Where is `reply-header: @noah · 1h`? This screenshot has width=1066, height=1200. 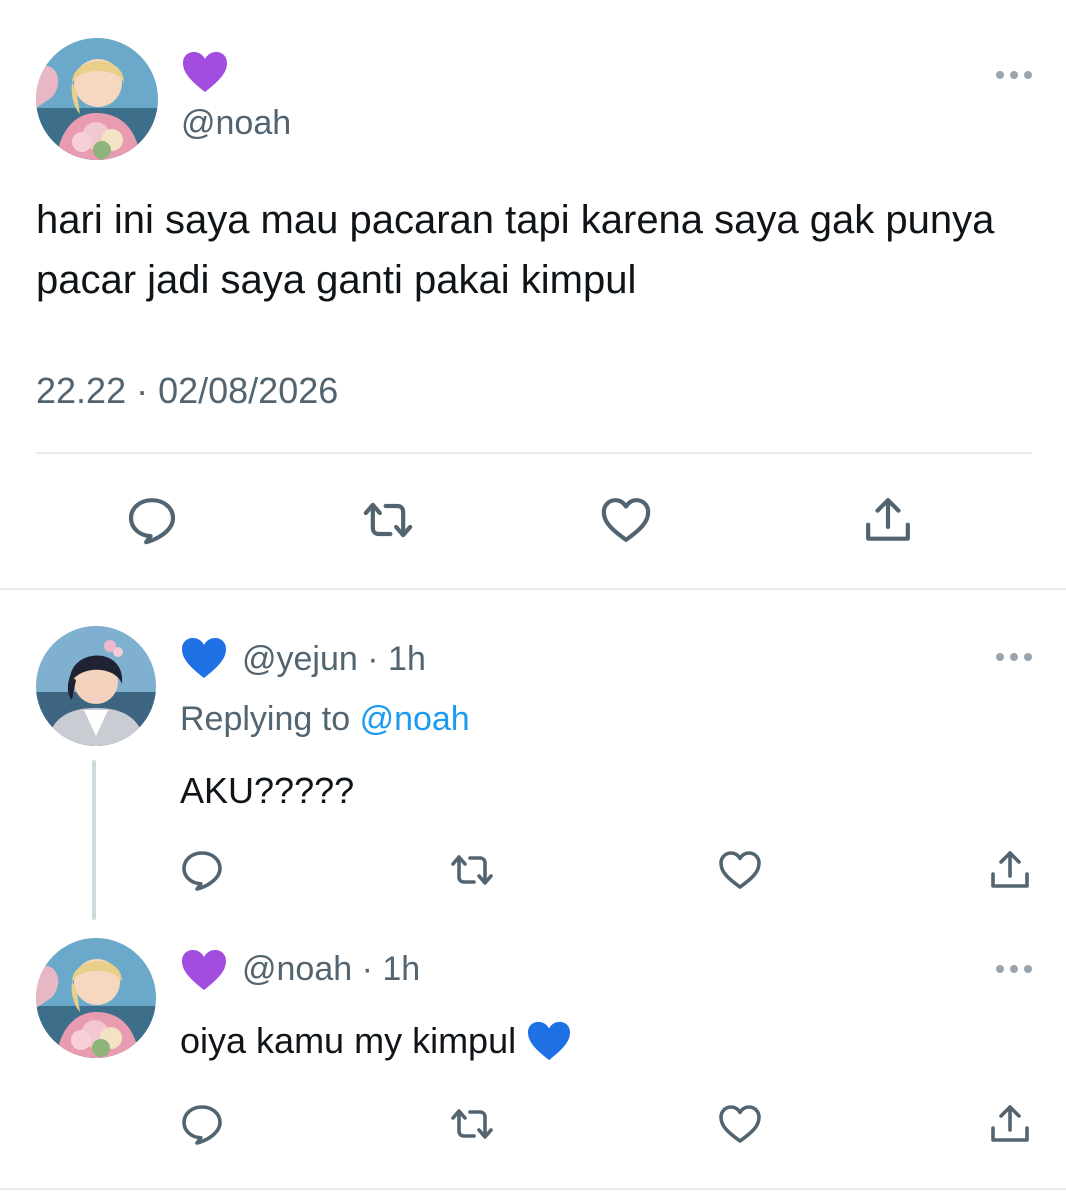
reply-header: @noah · 1h is located at coordinates (331, 969).